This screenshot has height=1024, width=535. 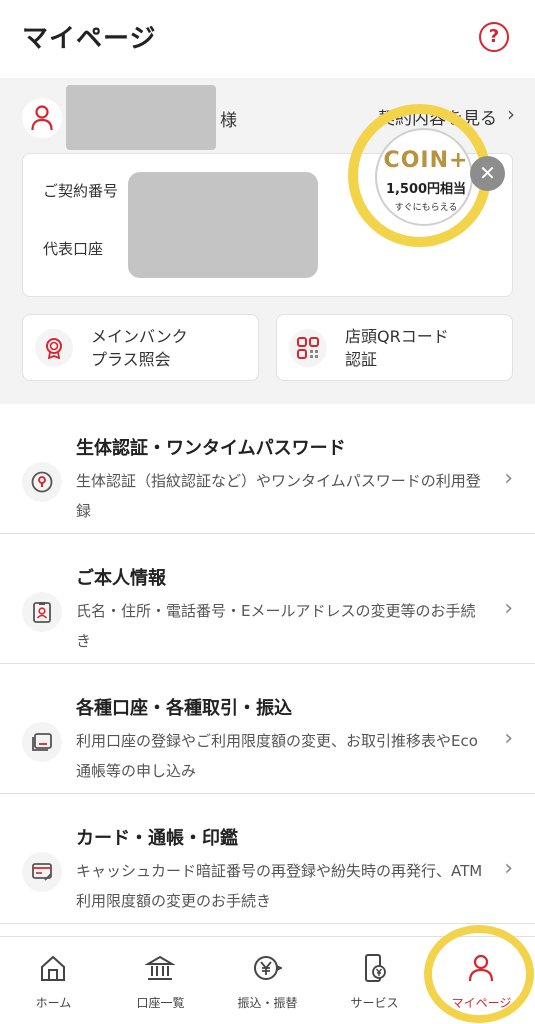 I want to click on main-bank-plus-label: メインバンク プラス照会, so click(x=139, y=348).